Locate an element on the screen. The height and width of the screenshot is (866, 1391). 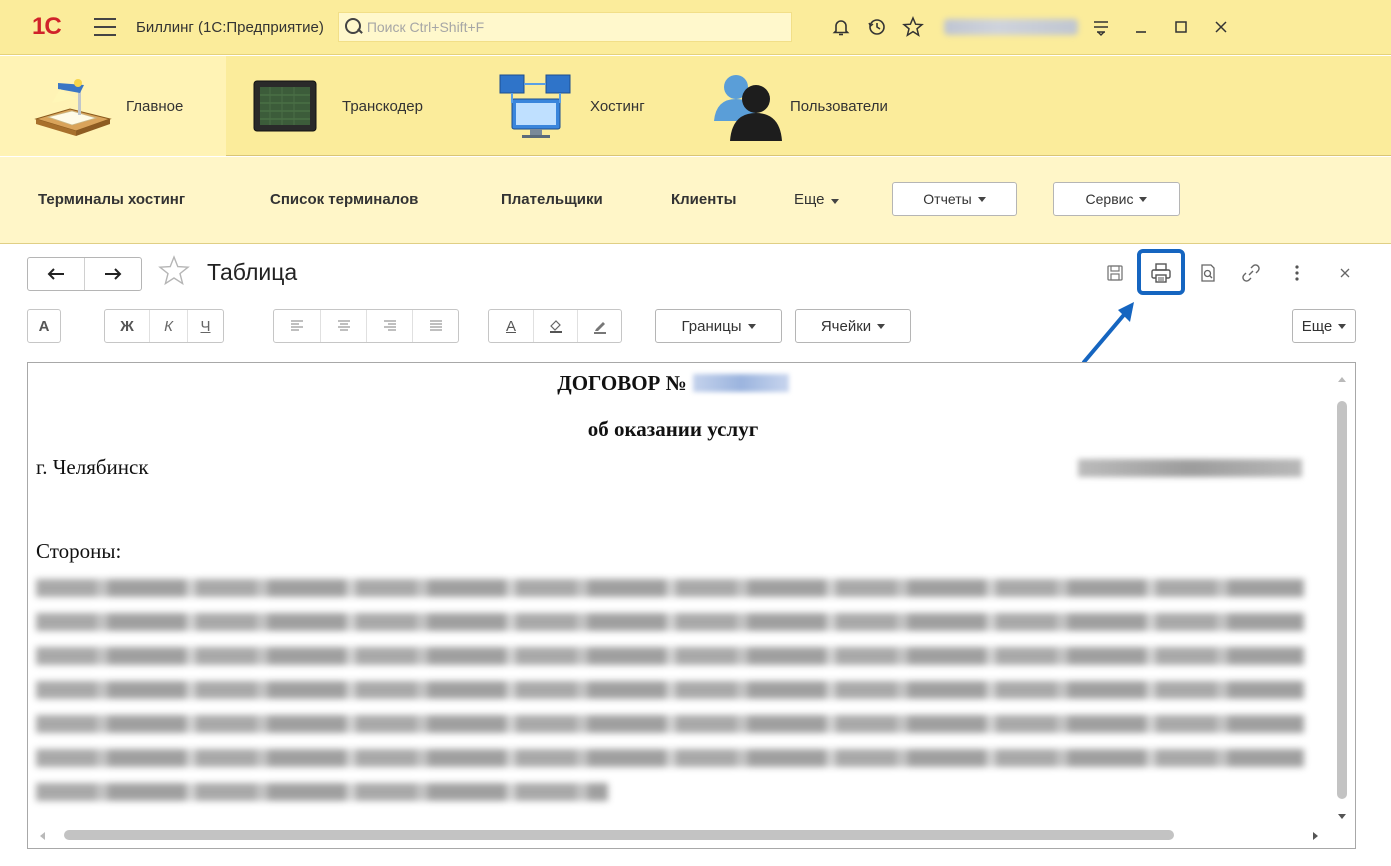
sections-panel: Главное Транскодер Хостинг Пользователи is located at coordinates (695, 106).